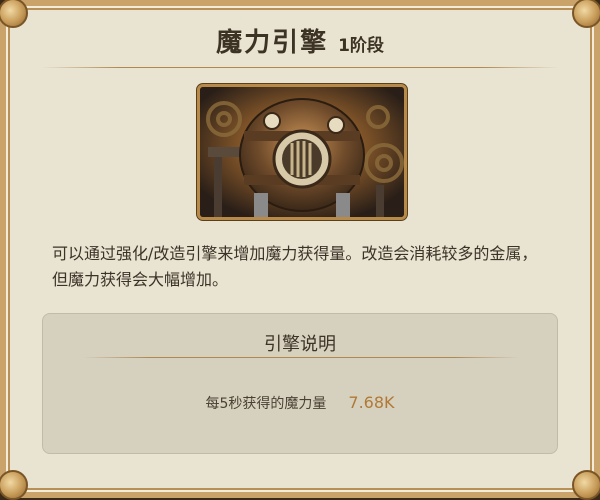 The height and width of the screenshot is (500, 600). What do you see at coordinates (272, 43) in the screenshot?
I see `dialog-title: 魔力引擎` at bounding box center [272, 43].